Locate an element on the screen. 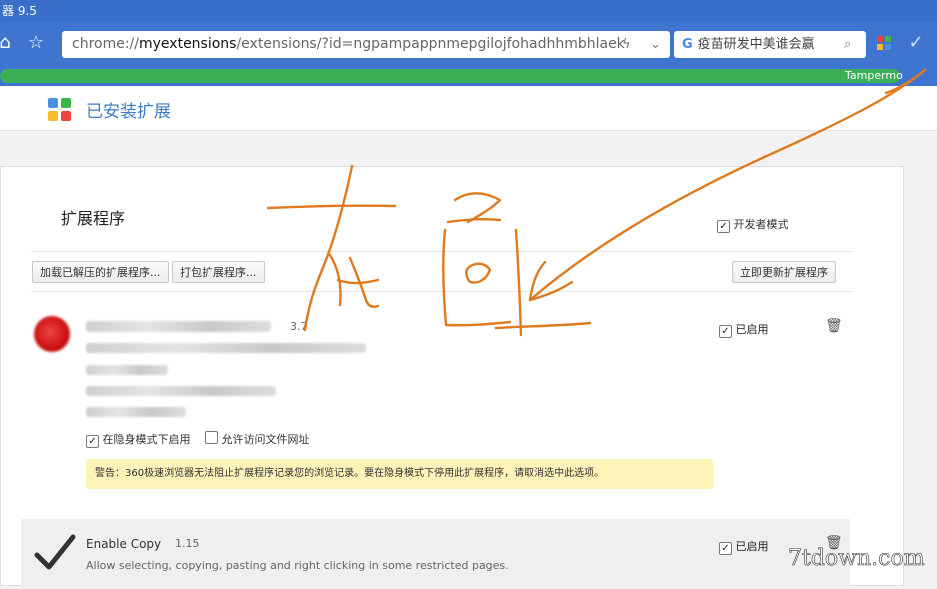 Image resolution: width=937 pixels, height=589 pixels. developer-mode-toggle: ✓ 开发者模式 is located at coordinates (753, 224).